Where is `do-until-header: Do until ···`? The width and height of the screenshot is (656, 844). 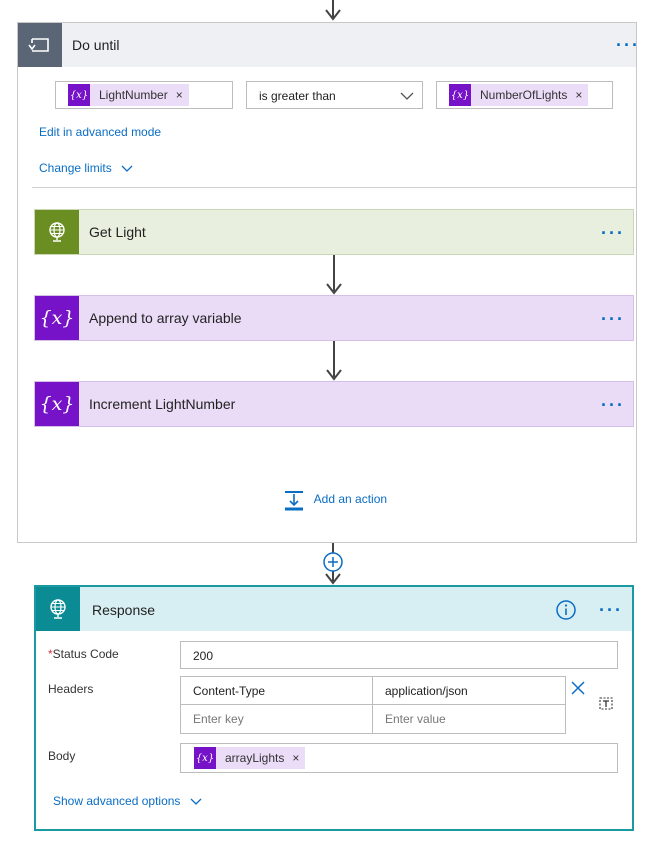
do-until-header: Do until ··· is located at coordinates (328, 45).